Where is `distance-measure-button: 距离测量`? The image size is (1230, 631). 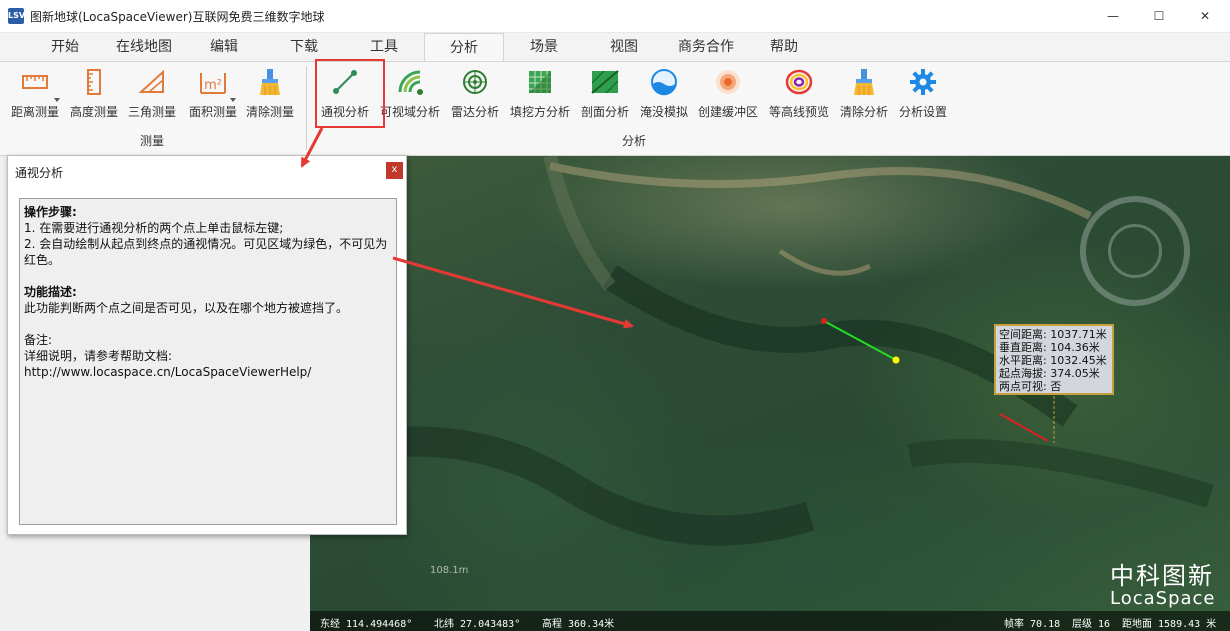
distance-measure-button: 距离测量 is located at coordinates (35, 93).